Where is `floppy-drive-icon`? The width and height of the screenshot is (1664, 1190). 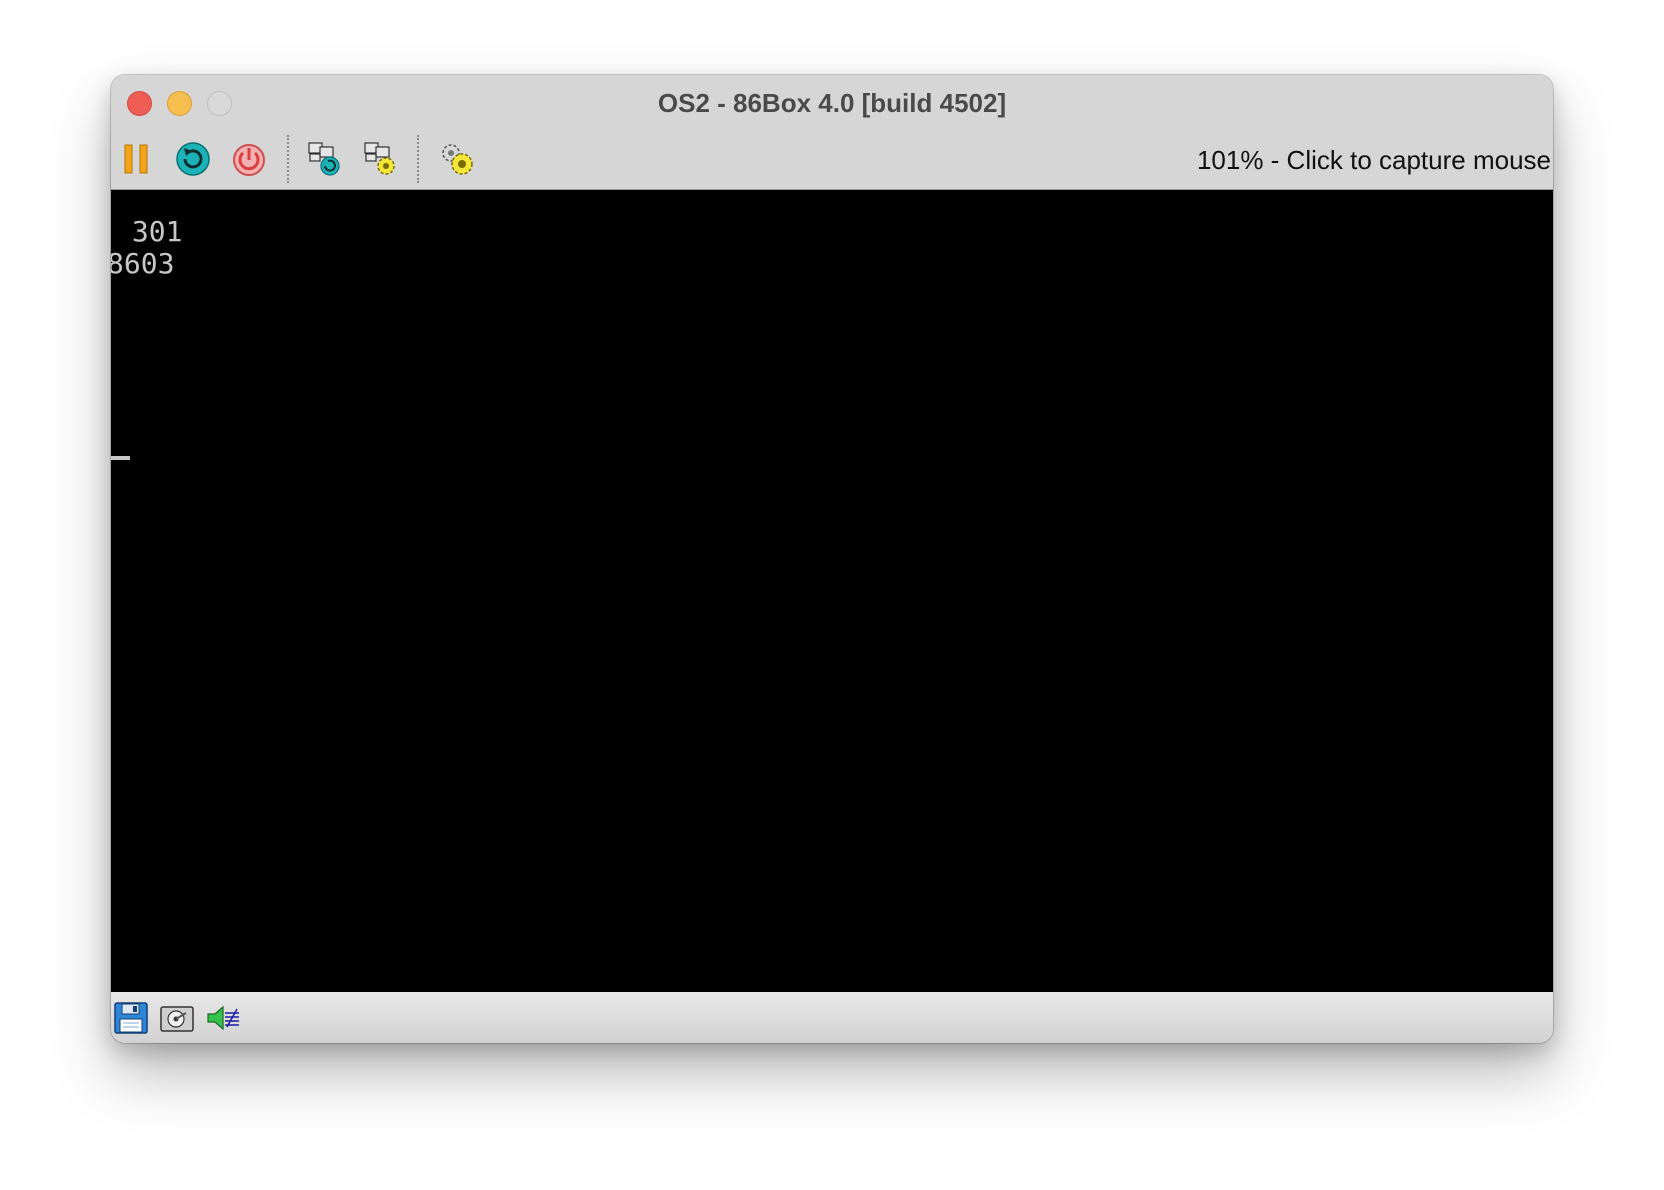 floppy-drive-icon is located at coordinates (131, 1018).